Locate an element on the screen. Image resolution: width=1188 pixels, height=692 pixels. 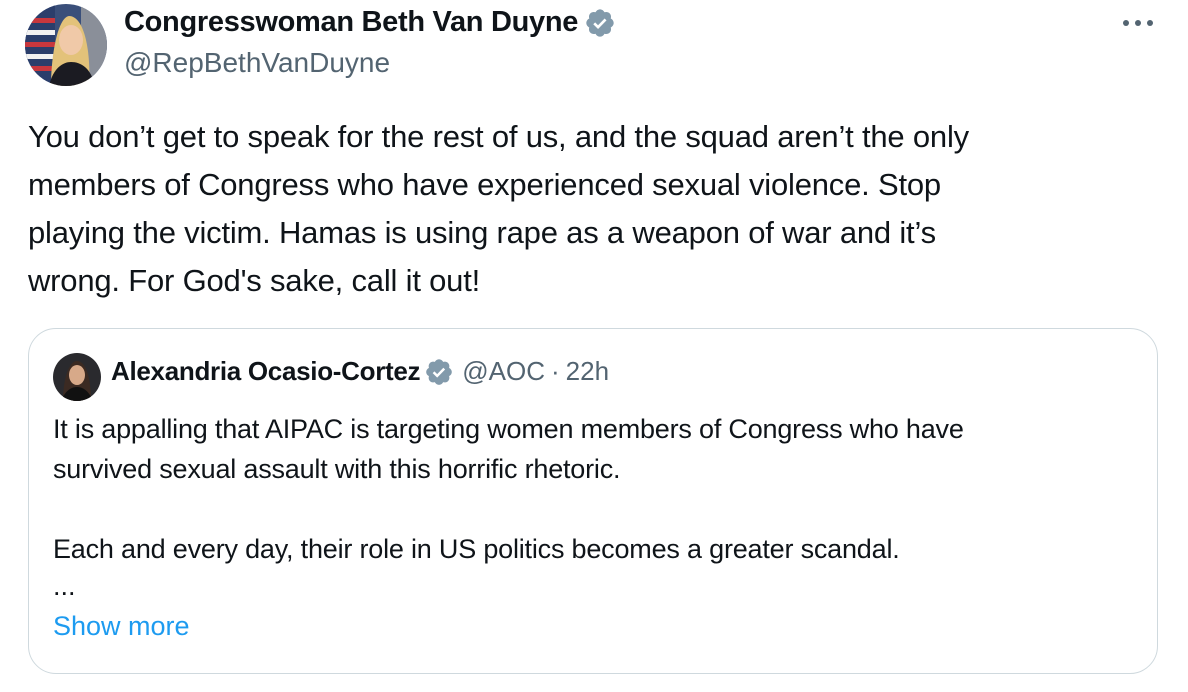
quoted-tweet-timestamp: 22h is located at coordinates (587, 371).